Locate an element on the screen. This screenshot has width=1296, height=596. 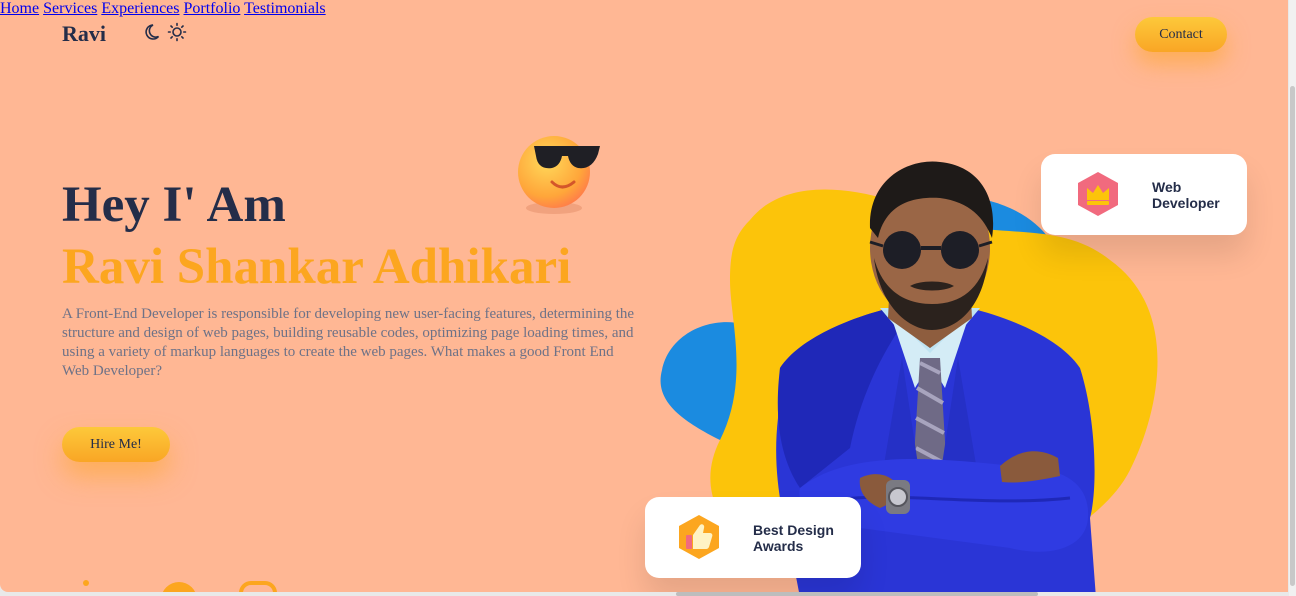
vertical-scrollbar is located at coordinates (1292, 298).